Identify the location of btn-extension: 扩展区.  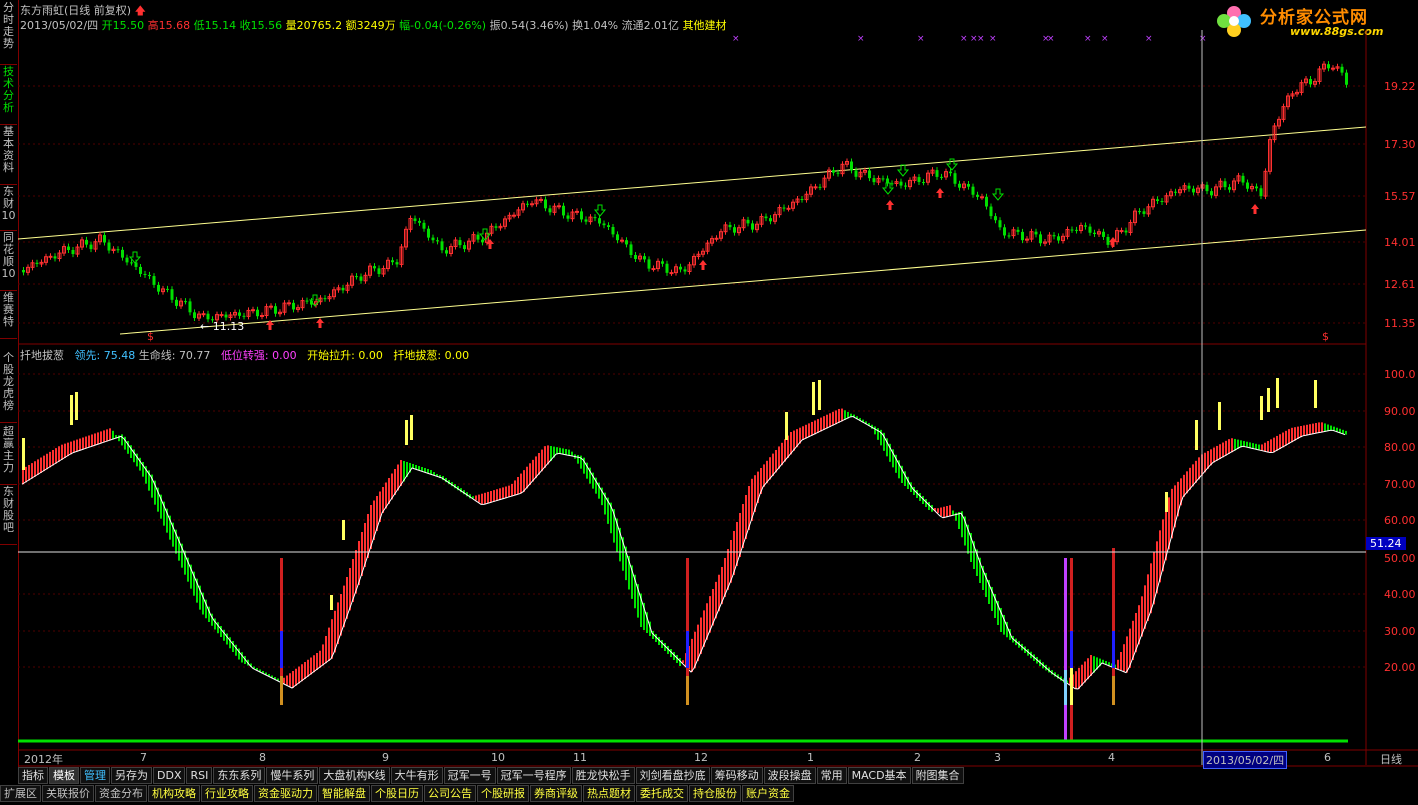
(20, 793).